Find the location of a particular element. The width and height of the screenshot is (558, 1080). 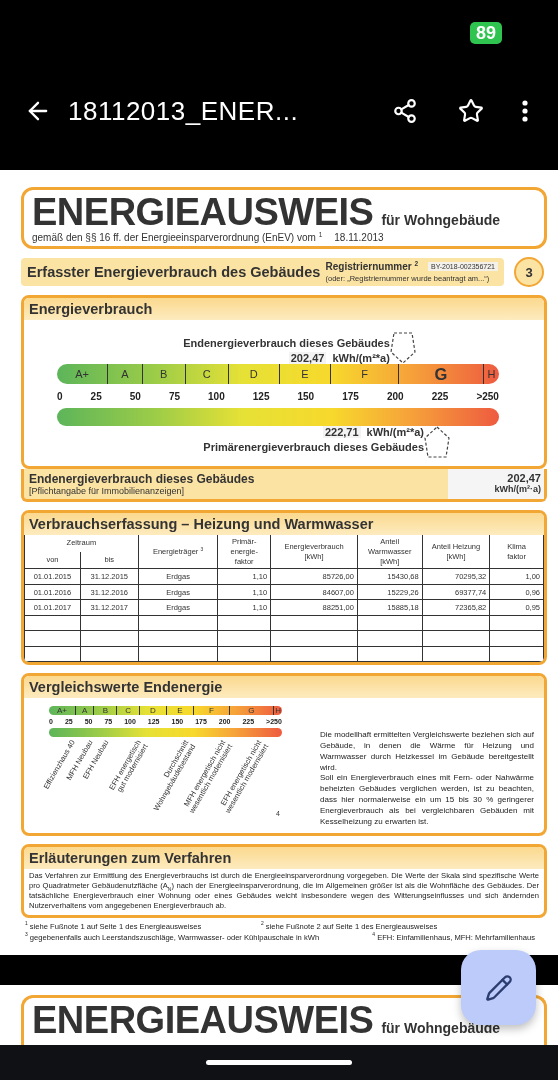

tick-label: 0 is located at coordinates (60, 396).